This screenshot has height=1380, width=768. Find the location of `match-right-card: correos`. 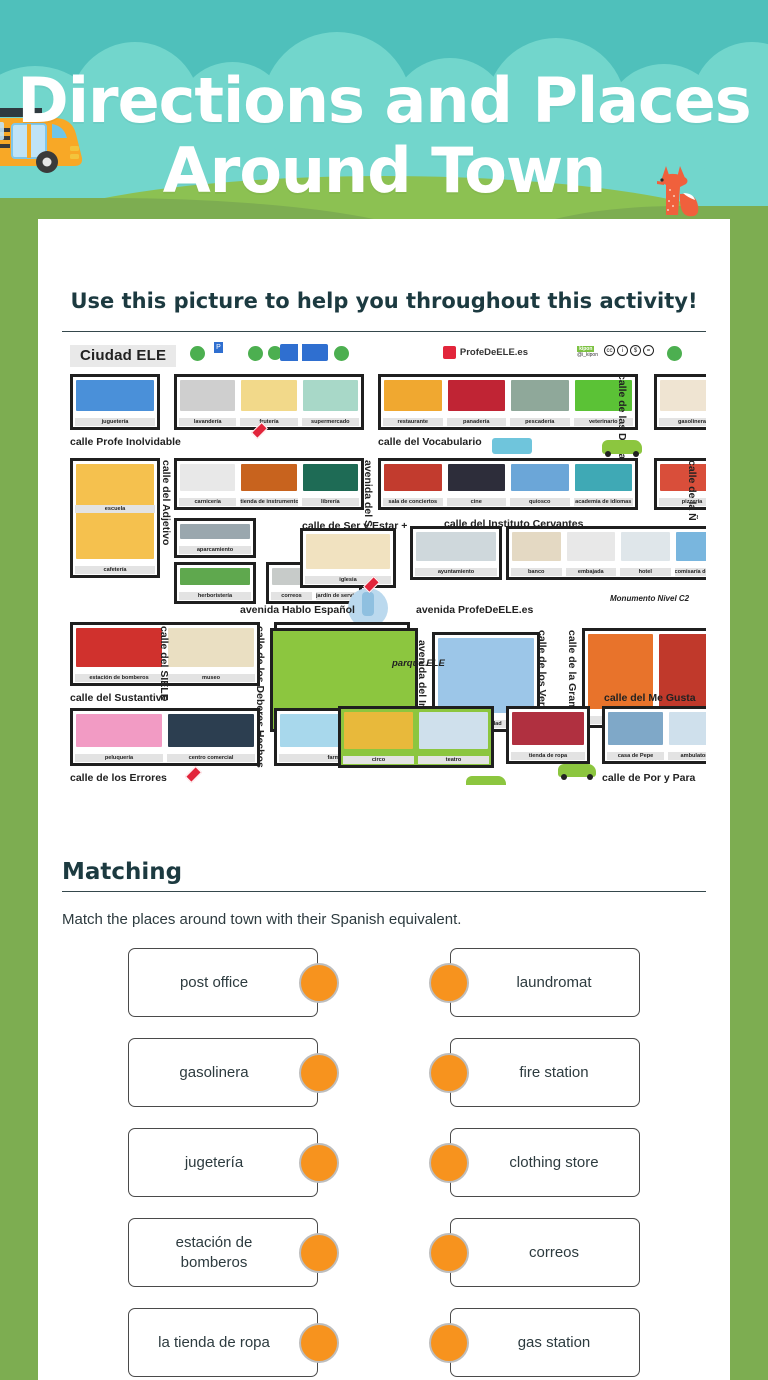

match-right-card: correos is located at coordinates (545, 1252).